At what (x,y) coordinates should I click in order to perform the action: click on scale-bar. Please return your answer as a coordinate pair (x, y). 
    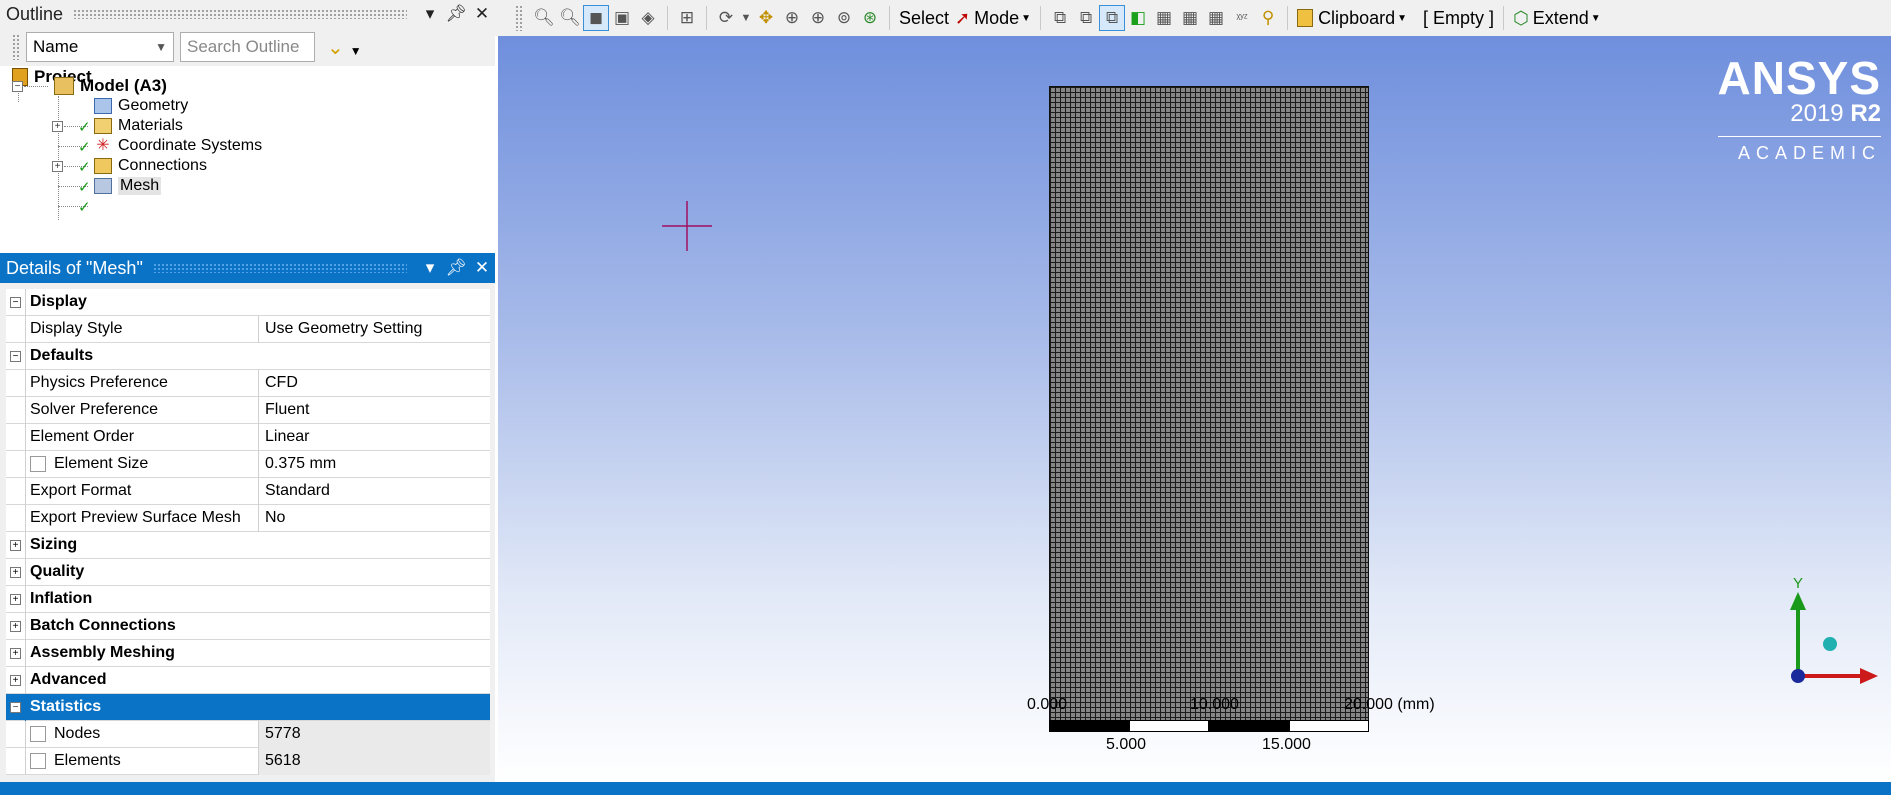
    Looking at the image, I should click on (1209, 726).